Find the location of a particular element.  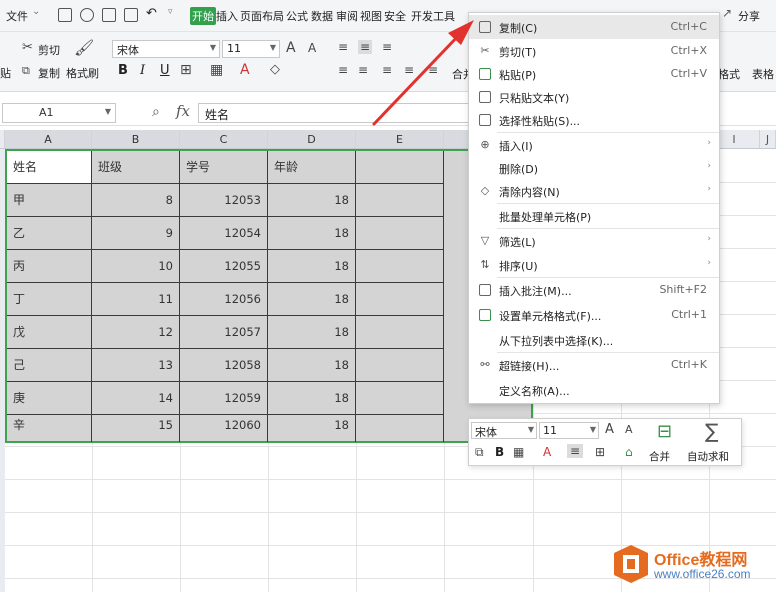

cell-e1 is located at coordinates (400, 167).